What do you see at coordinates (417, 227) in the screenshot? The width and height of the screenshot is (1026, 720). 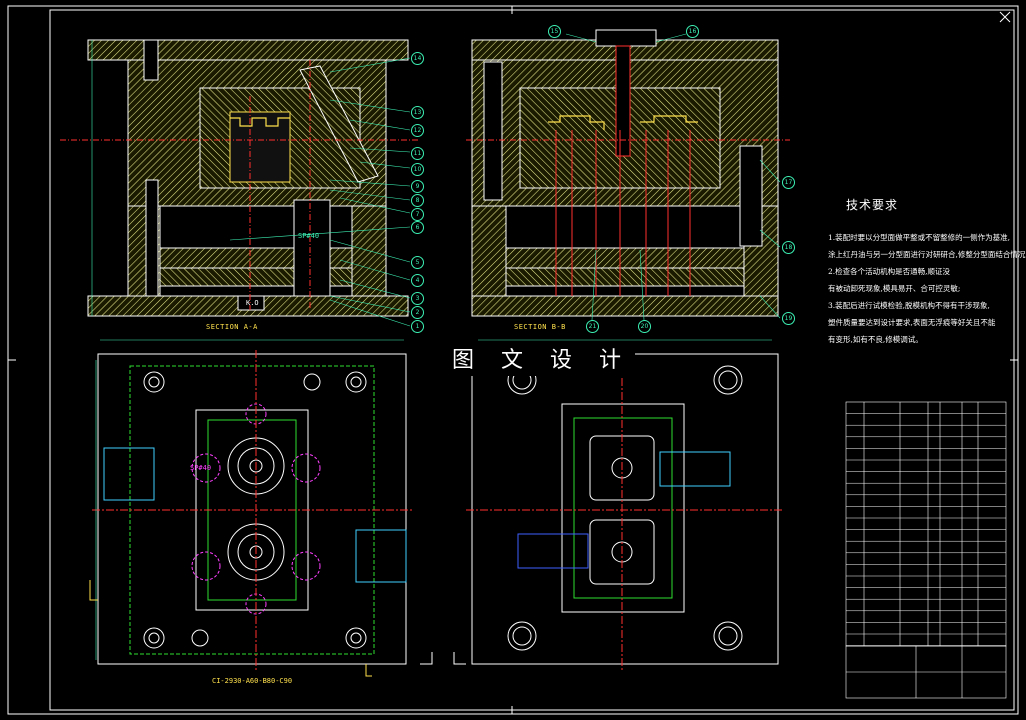 I see `part-callout-6: 6` at bounding box center [417, 227].